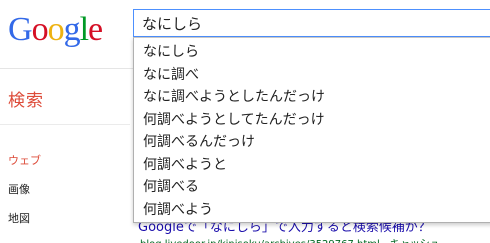 The height and width of the screenshot is (243, 490). I want to click on google-logo: Google, so click(55, 30).